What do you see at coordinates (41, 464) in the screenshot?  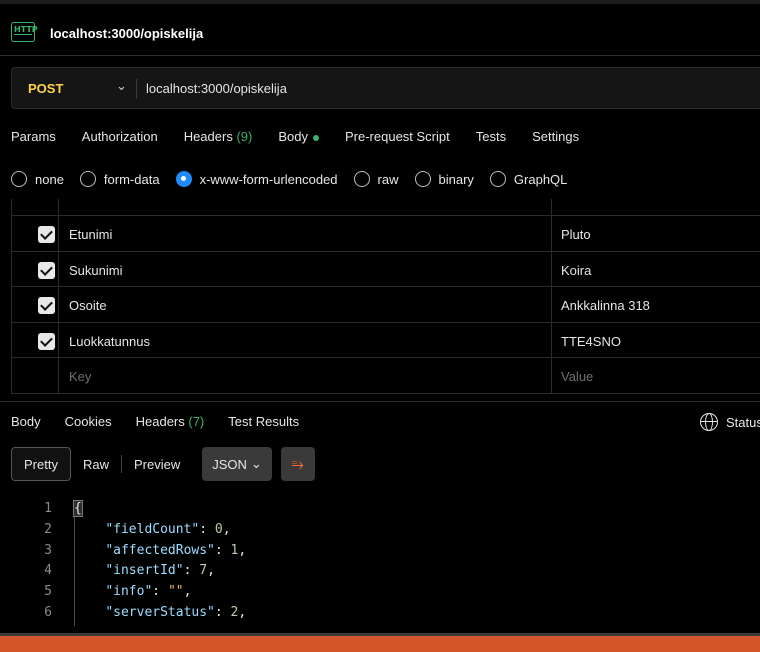 I see `pretty-button: Pretty` at bounding box center [41, 464].